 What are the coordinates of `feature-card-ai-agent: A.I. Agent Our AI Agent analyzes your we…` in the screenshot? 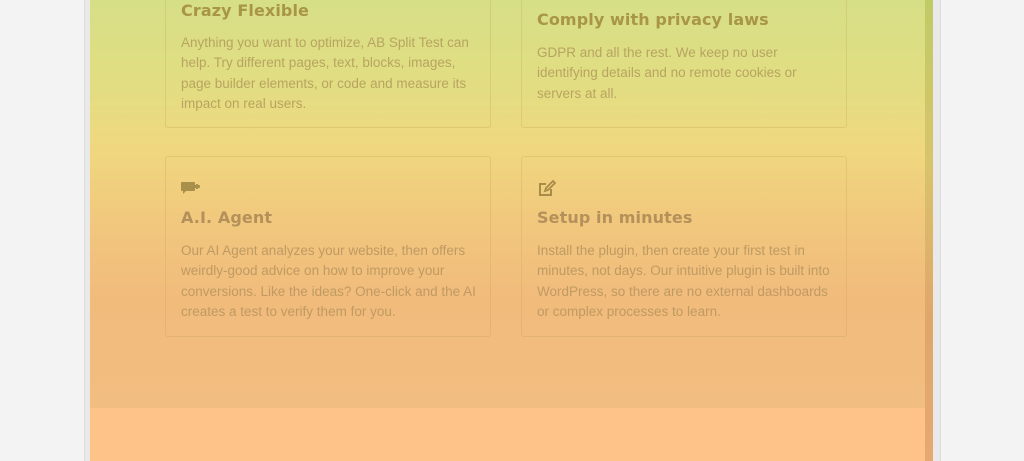 It's located at (328, 246).